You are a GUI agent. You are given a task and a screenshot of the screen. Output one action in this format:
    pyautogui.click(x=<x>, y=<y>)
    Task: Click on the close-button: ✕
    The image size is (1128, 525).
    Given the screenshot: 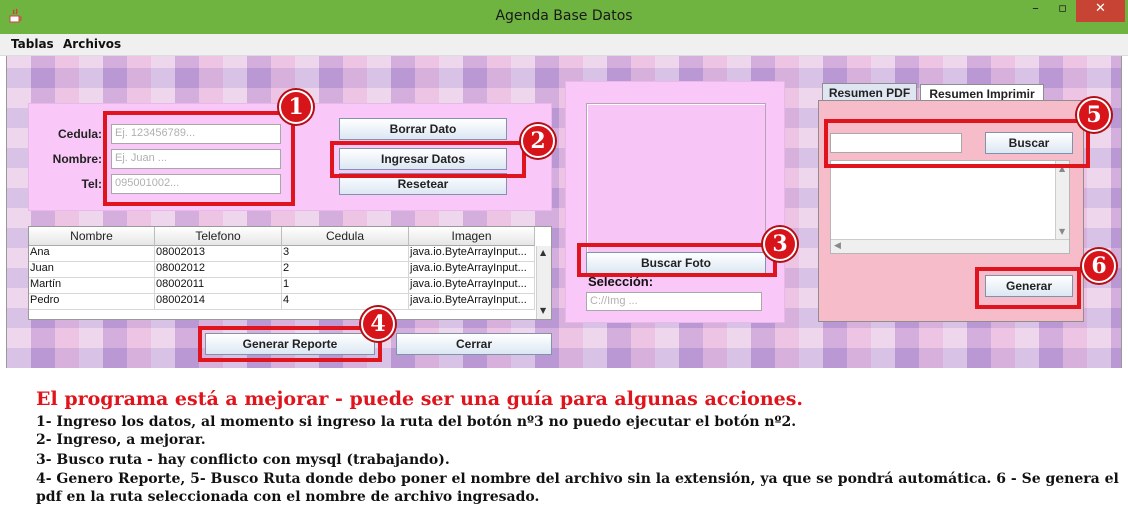 What is the action you would take?
    pyautogui.click(x=1100, y=11)
    